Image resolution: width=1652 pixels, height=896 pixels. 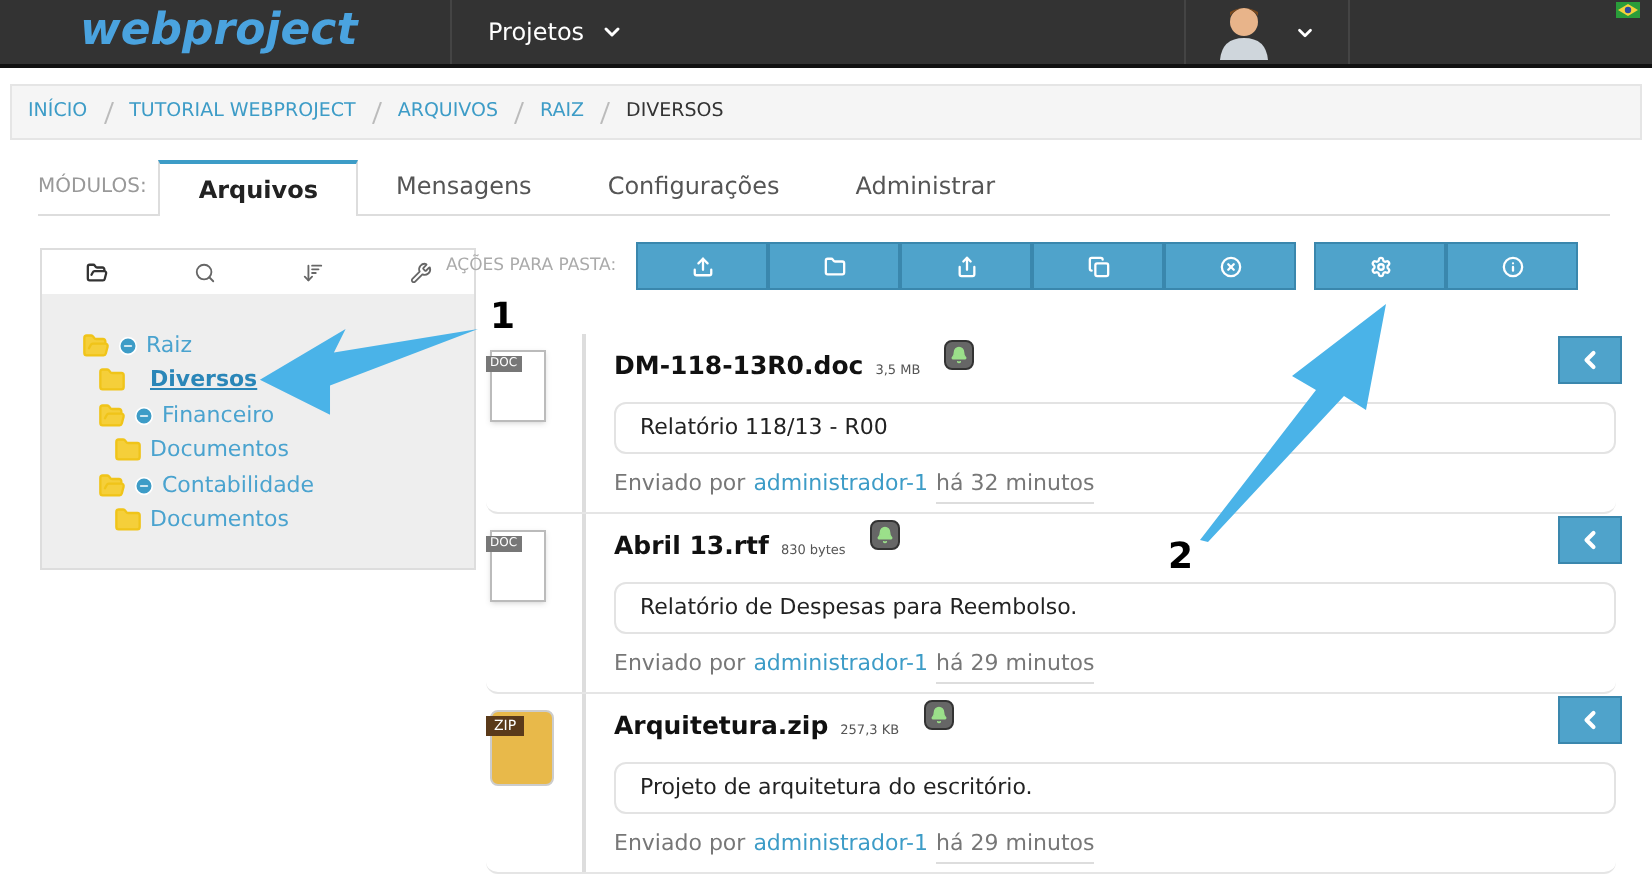 I want to click on folder-button, so click(x=834, y=266).